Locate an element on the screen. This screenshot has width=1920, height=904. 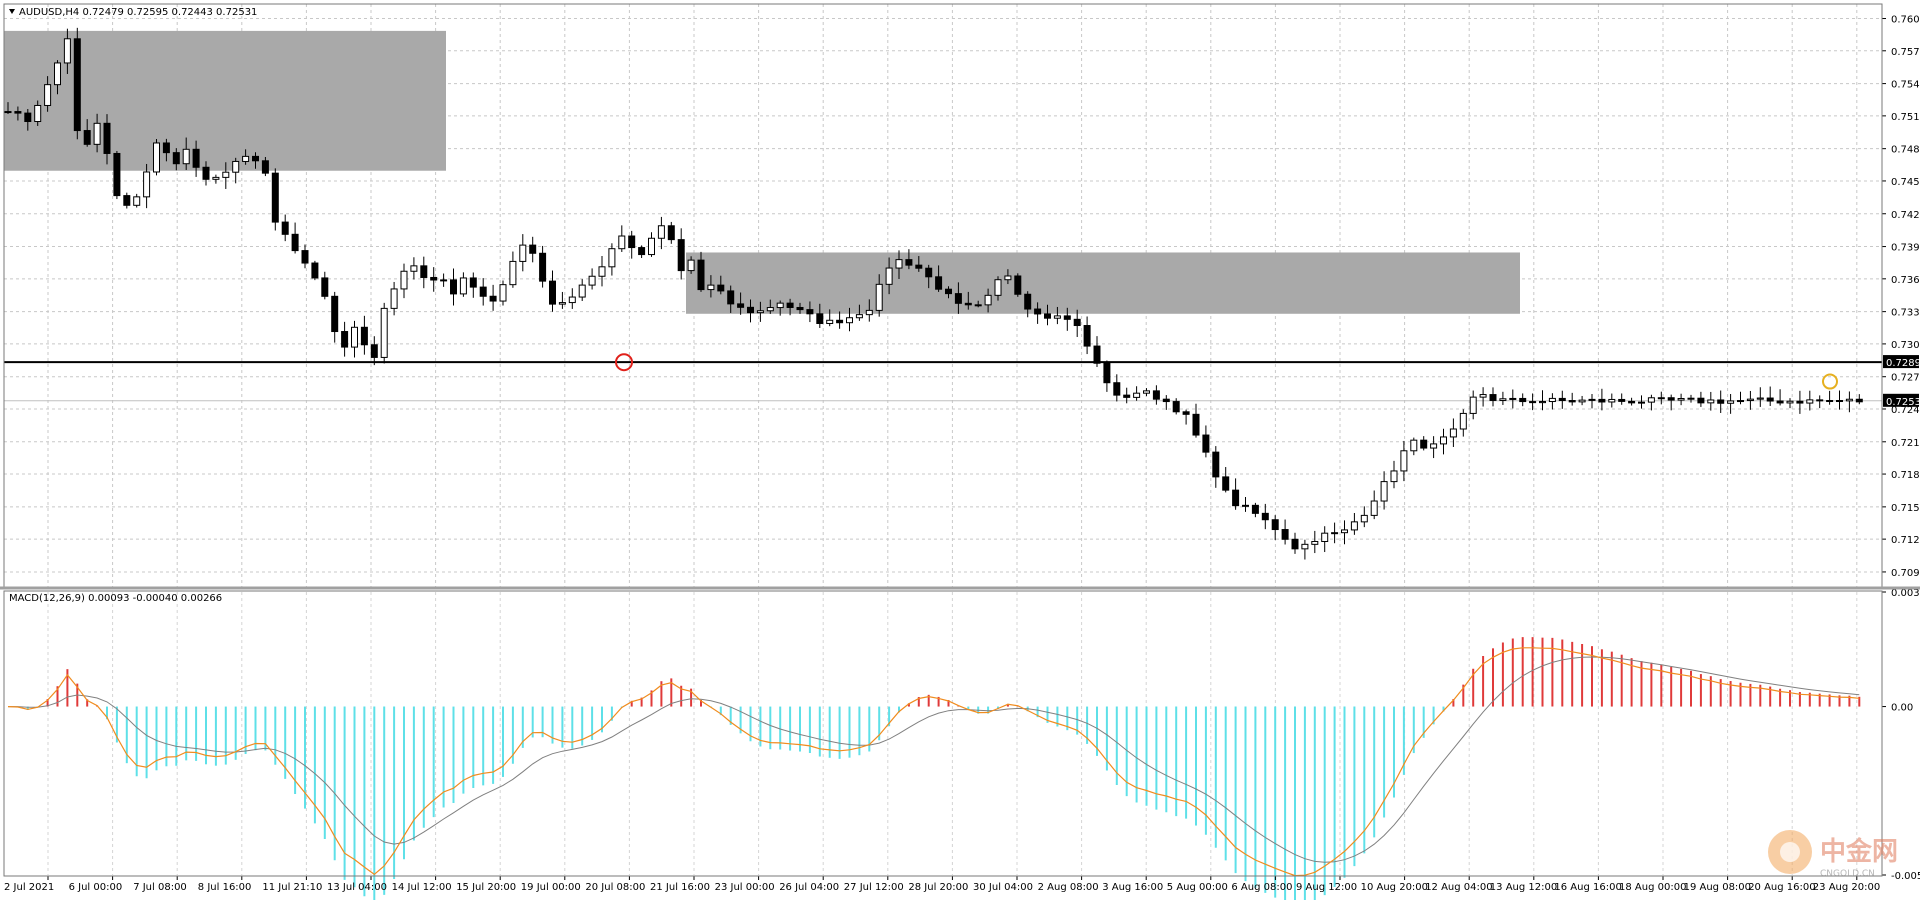
y-tick-label: 0.76085 is located at coordinates (1905, 20).